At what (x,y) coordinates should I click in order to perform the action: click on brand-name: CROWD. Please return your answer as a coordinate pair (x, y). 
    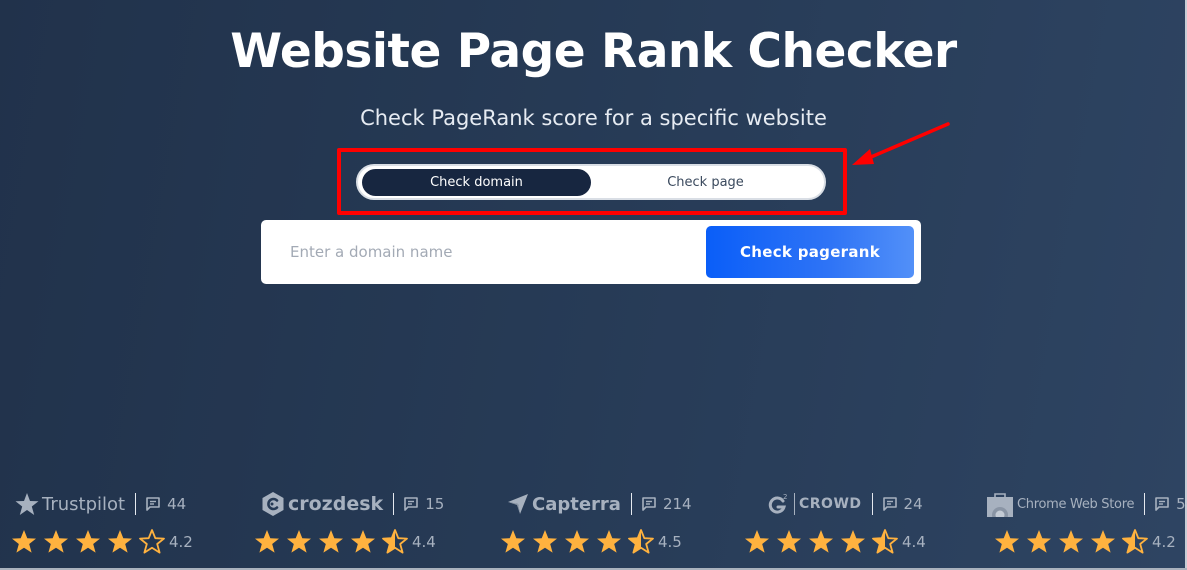
    Looking at the image, I should click on (830, 504).